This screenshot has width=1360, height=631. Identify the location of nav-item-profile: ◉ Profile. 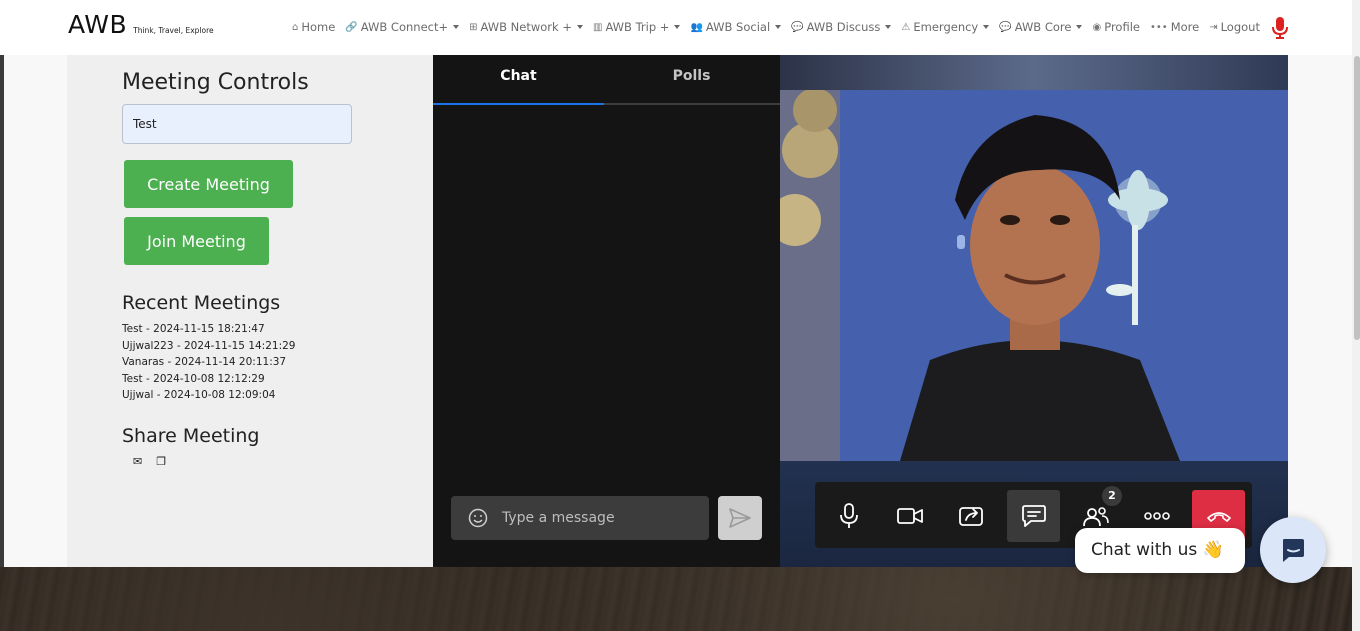
(1116, 27).